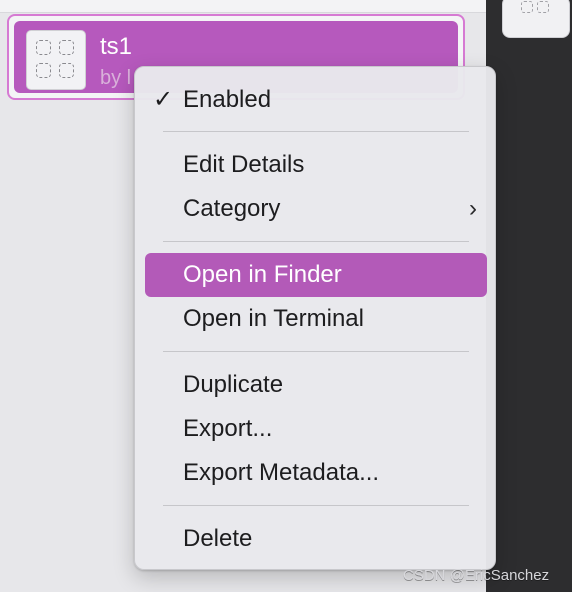  Describe the element at coordinates (244, 164) in the screenshot. I see `menu-item-label: Edit Details` at that location.